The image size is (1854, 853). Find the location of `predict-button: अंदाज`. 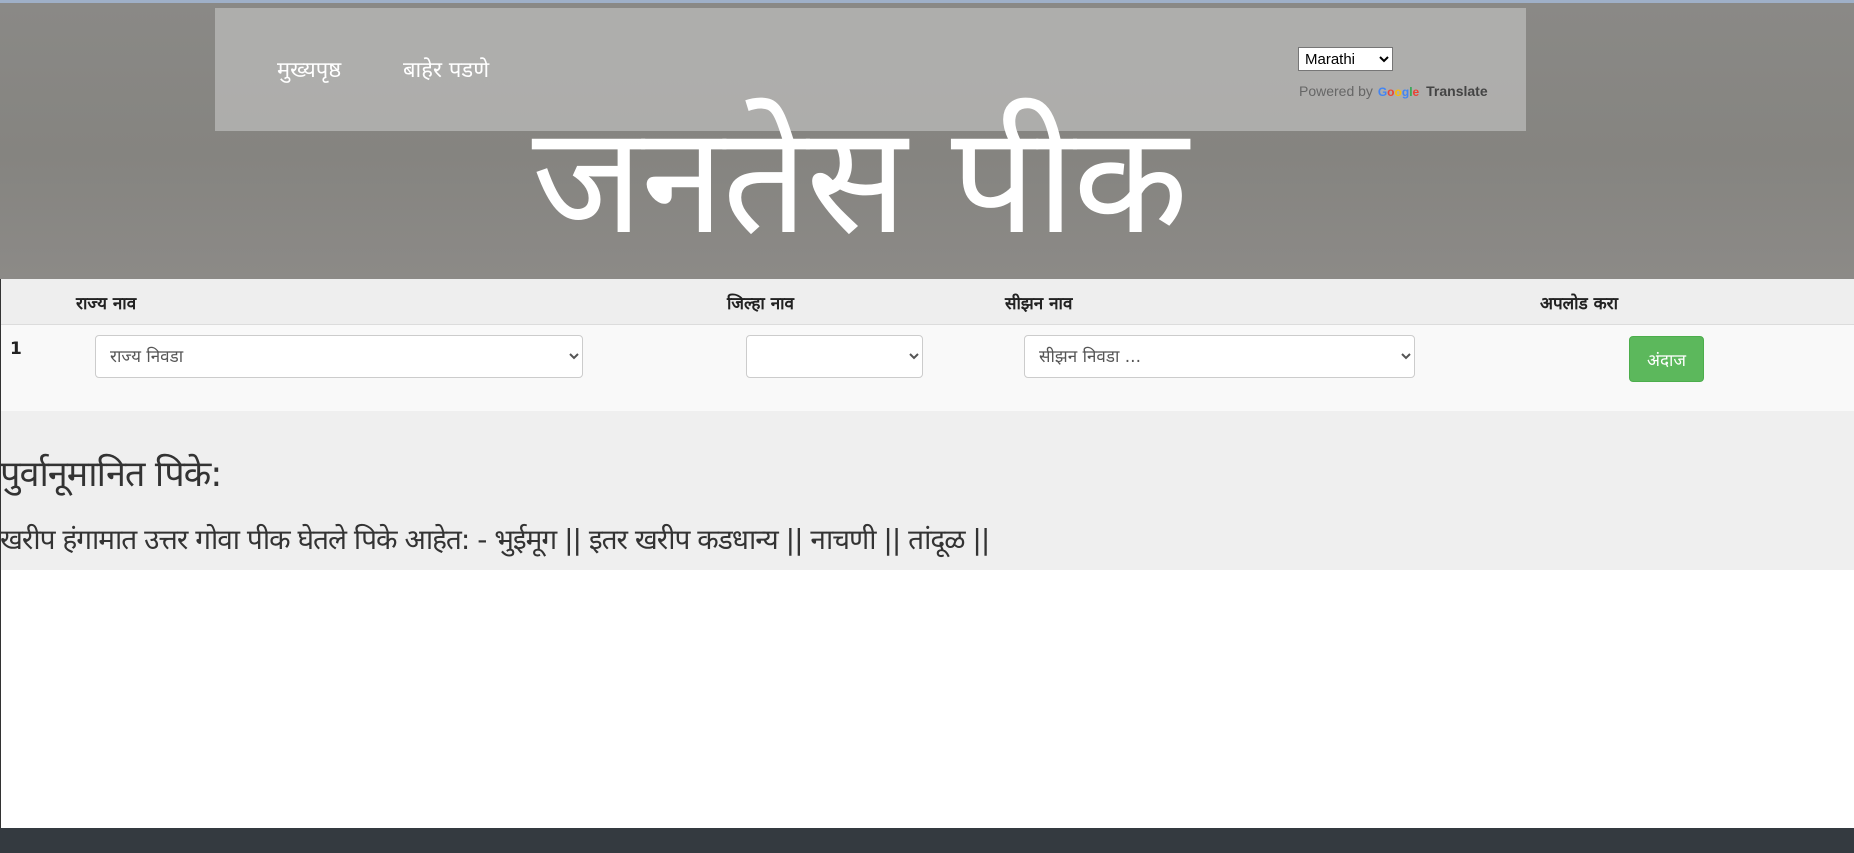

predict-button: अंदाज is located at coordinates (1666, 359).